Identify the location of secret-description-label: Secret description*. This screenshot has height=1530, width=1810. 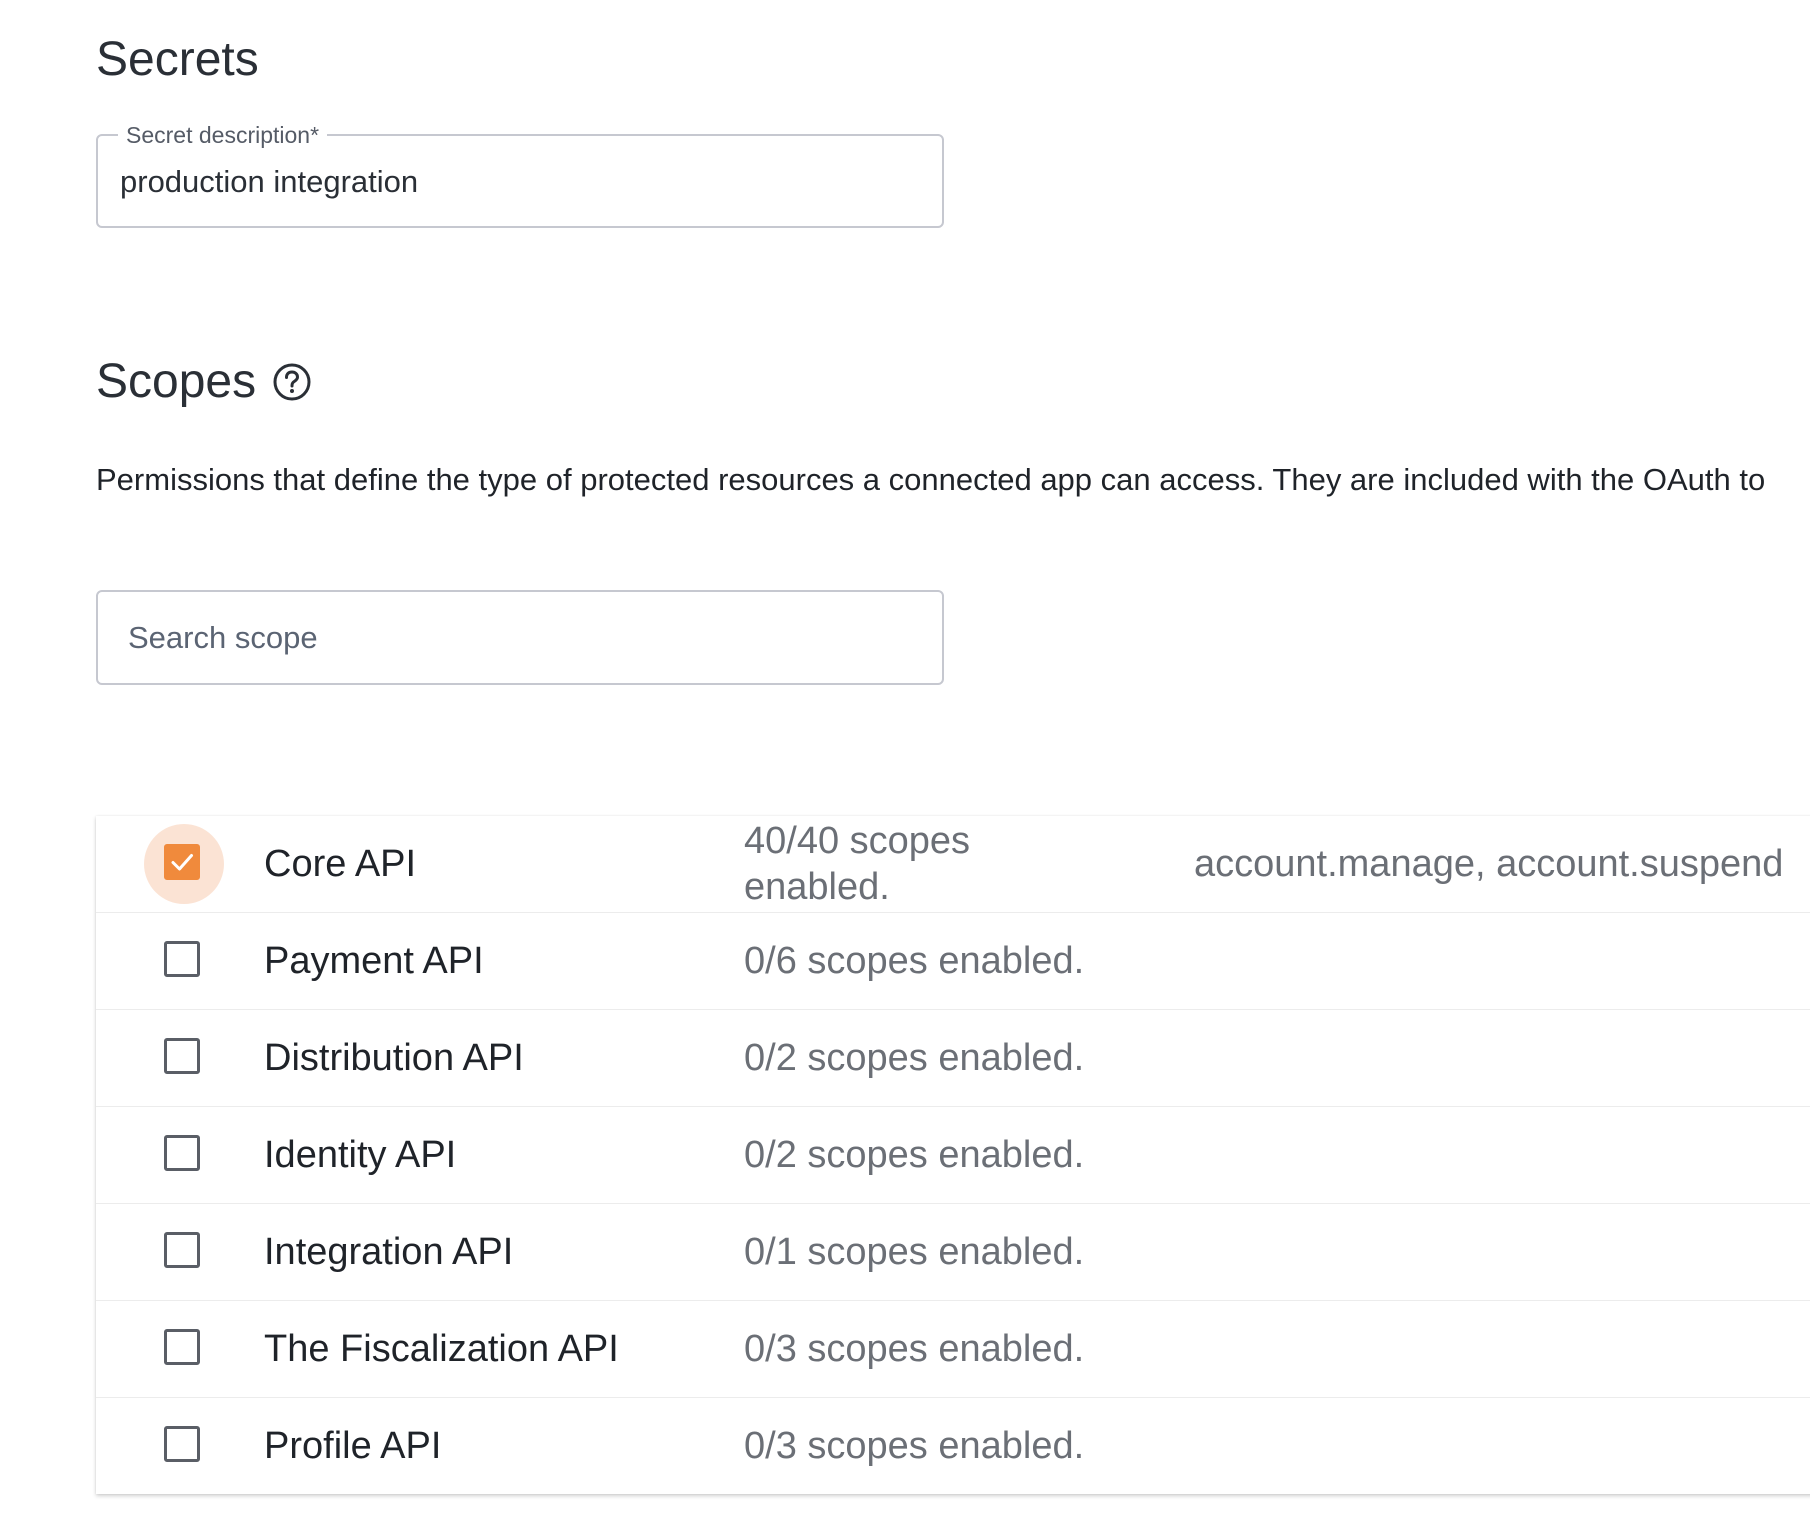
(223, 135).